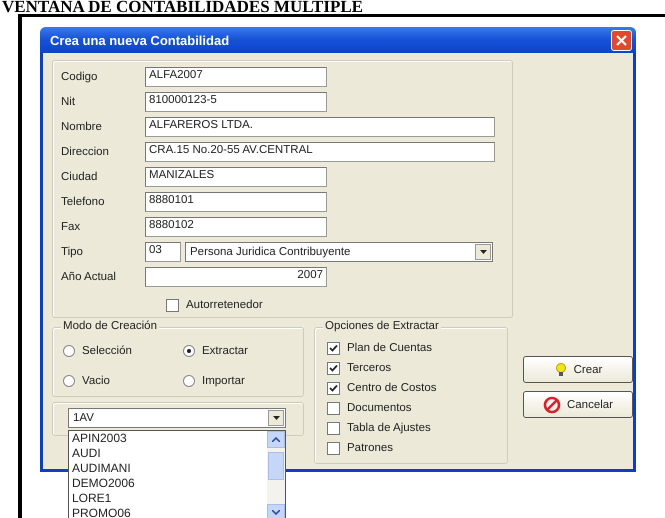  Describe the element at coordinates (169, 438) in the screenshot. I see `list-item: APIN2003` at that location.